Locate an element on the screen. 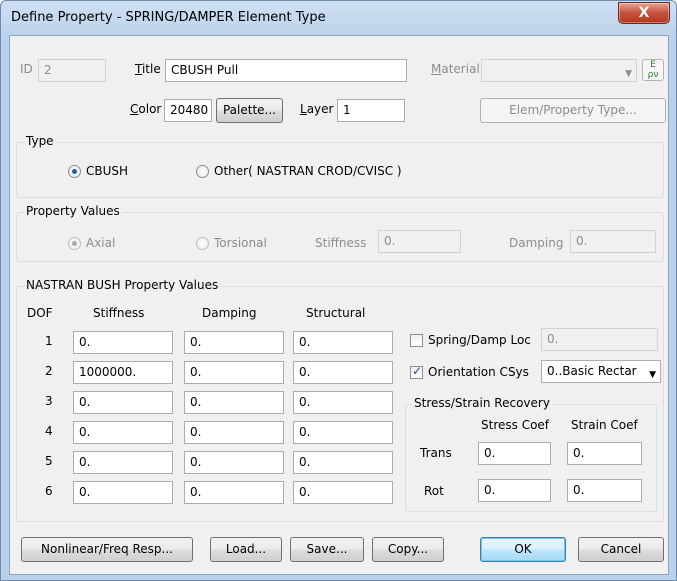 This screenshot has height=581, width=677. bush-group-title: NASTRAN BUSH Property Values is located at coordinates (122, 285).